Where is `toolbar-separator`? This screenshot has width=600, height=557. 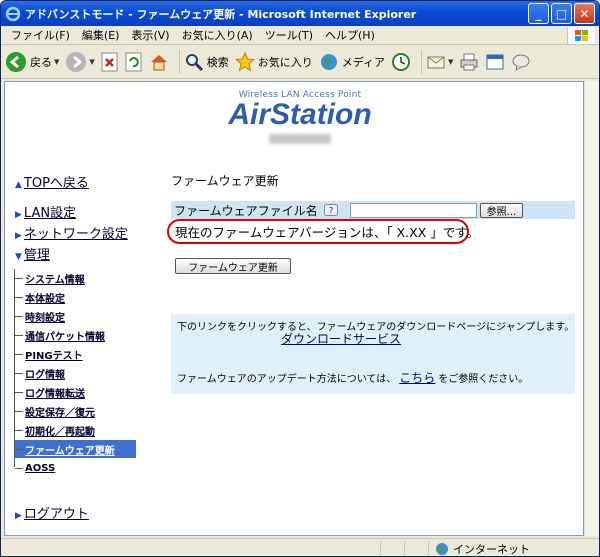 toolbar-separator is located at coordinates (422, 61).